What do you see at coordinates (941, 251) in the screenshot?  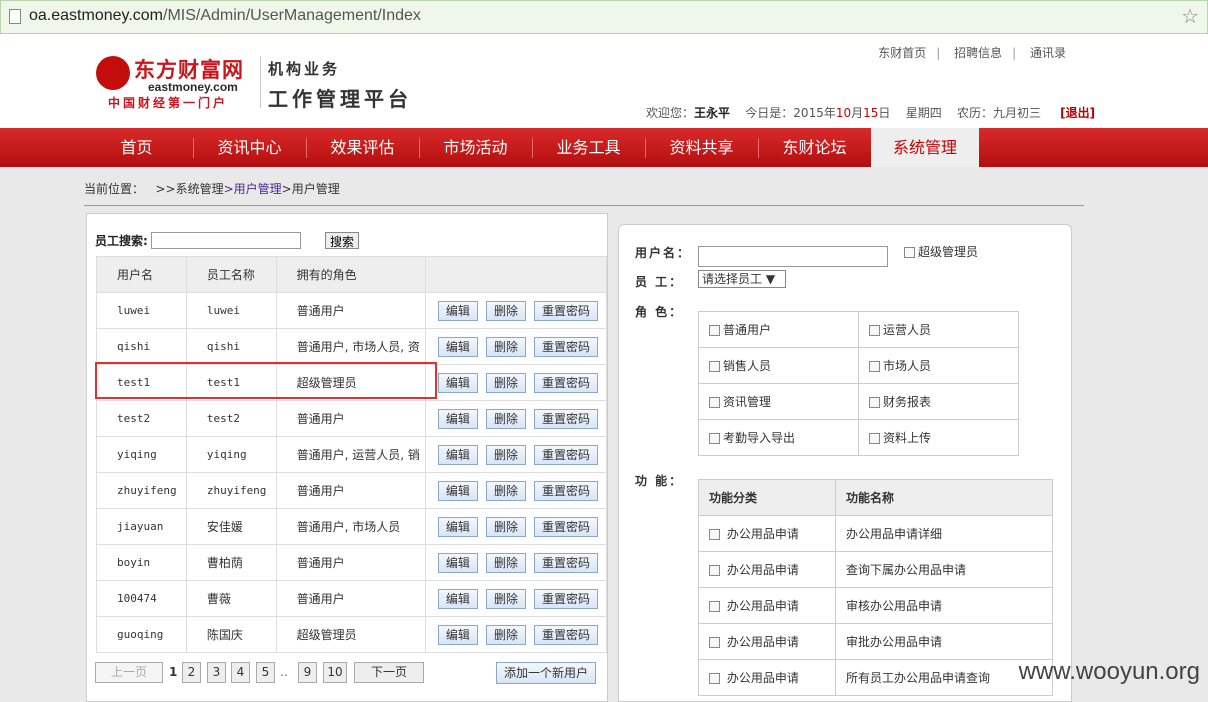 I see `super-admin-checkbox: 超级管理员` at bounding box center [941, 251].